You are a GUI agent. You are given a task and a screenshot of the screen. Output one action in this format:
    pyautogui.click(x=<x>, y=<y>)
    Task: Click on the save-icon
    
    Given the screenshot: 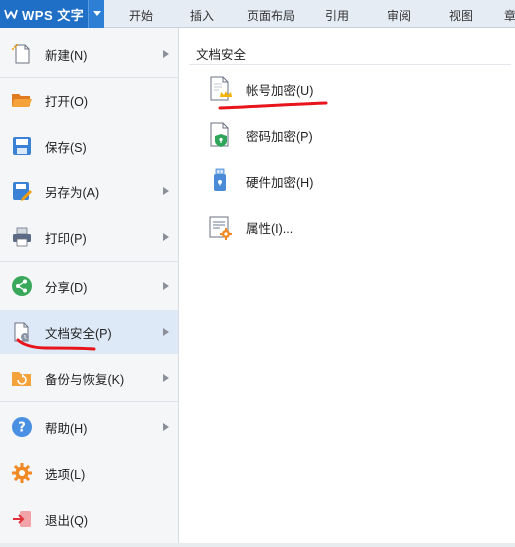 What is the action you would take?
    pyautogui.click(x=22, y=146)
    